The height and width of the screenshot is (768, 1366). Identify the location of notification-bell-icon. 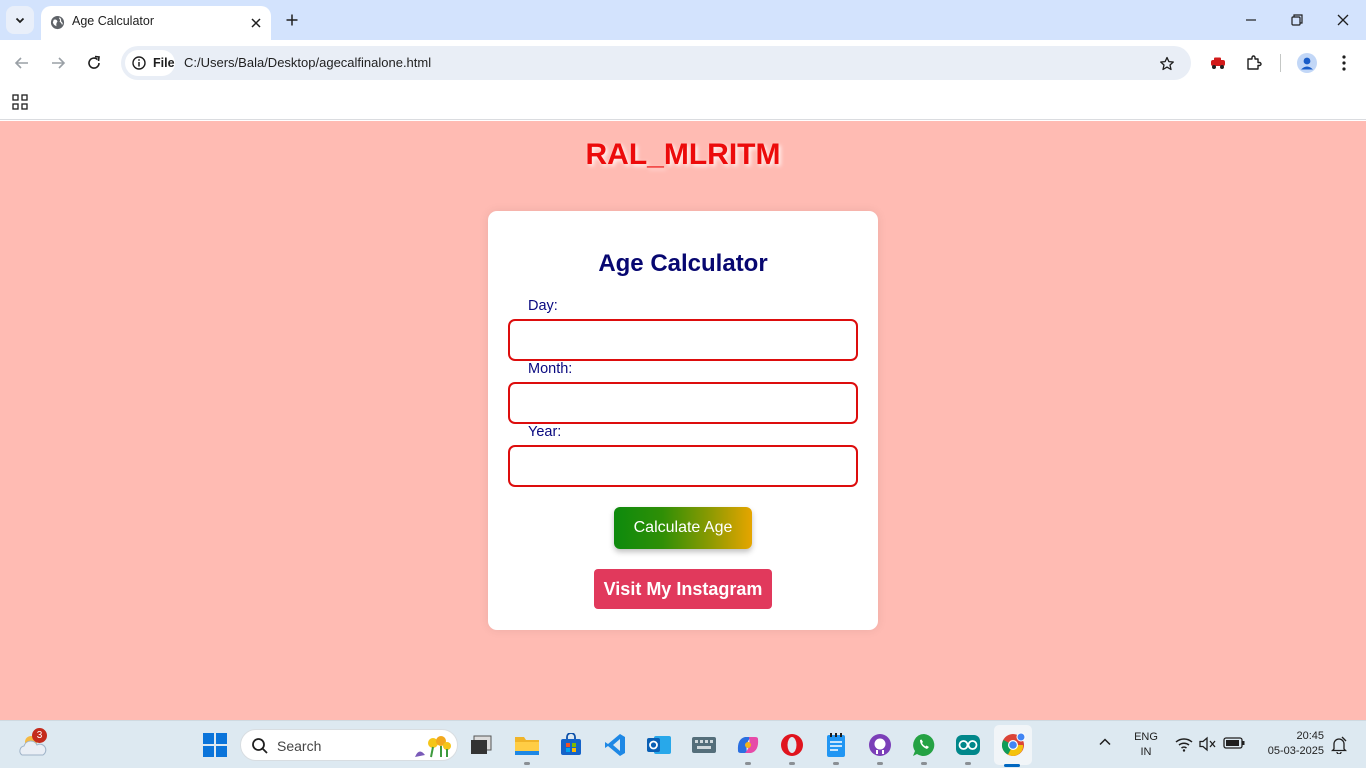
(1339, 745).